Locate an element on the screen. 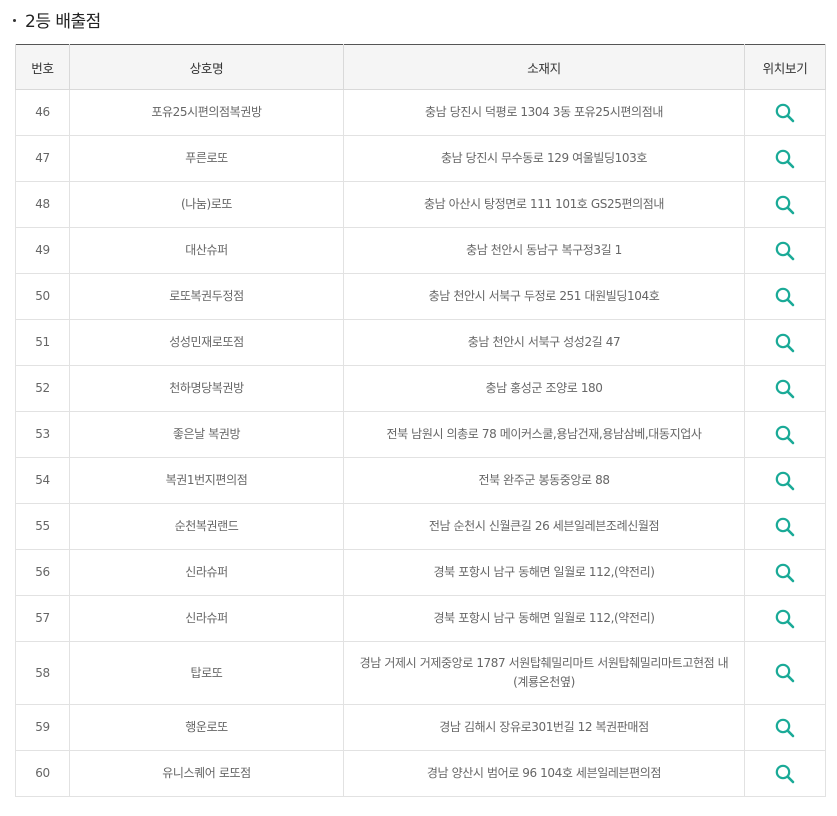 The height and width of the screenshot is (816, 837). table-row: 57 신라슈퍼 경북 포항시 남구 동해면 일월로 112,(약전리) is located at coordinates (420, 618).